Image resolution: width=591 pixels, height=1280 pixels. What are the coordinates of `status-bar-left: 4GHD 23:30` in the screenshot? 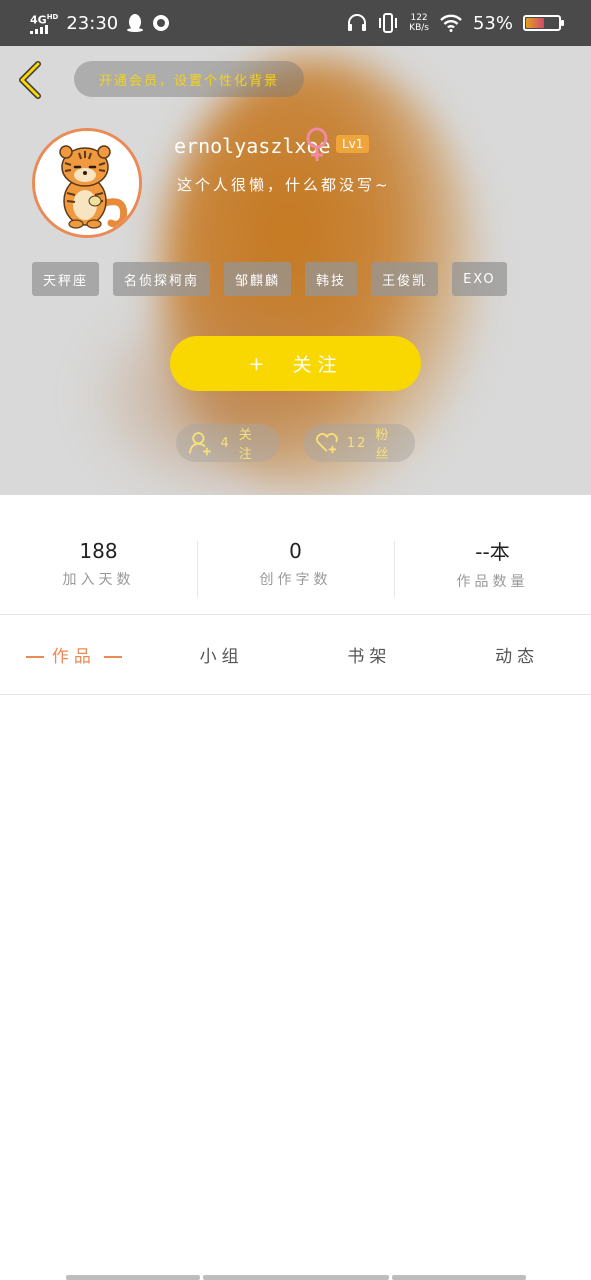 It's located at (100, 23).